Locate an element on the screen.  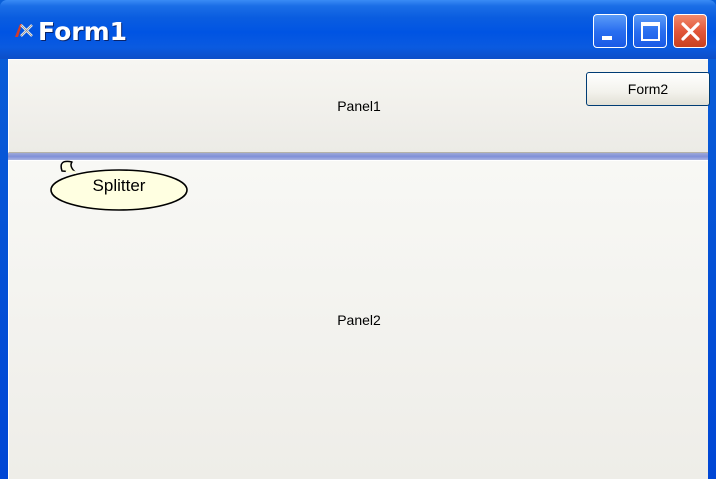
minimize-icon is located at coordinates (607, 38).